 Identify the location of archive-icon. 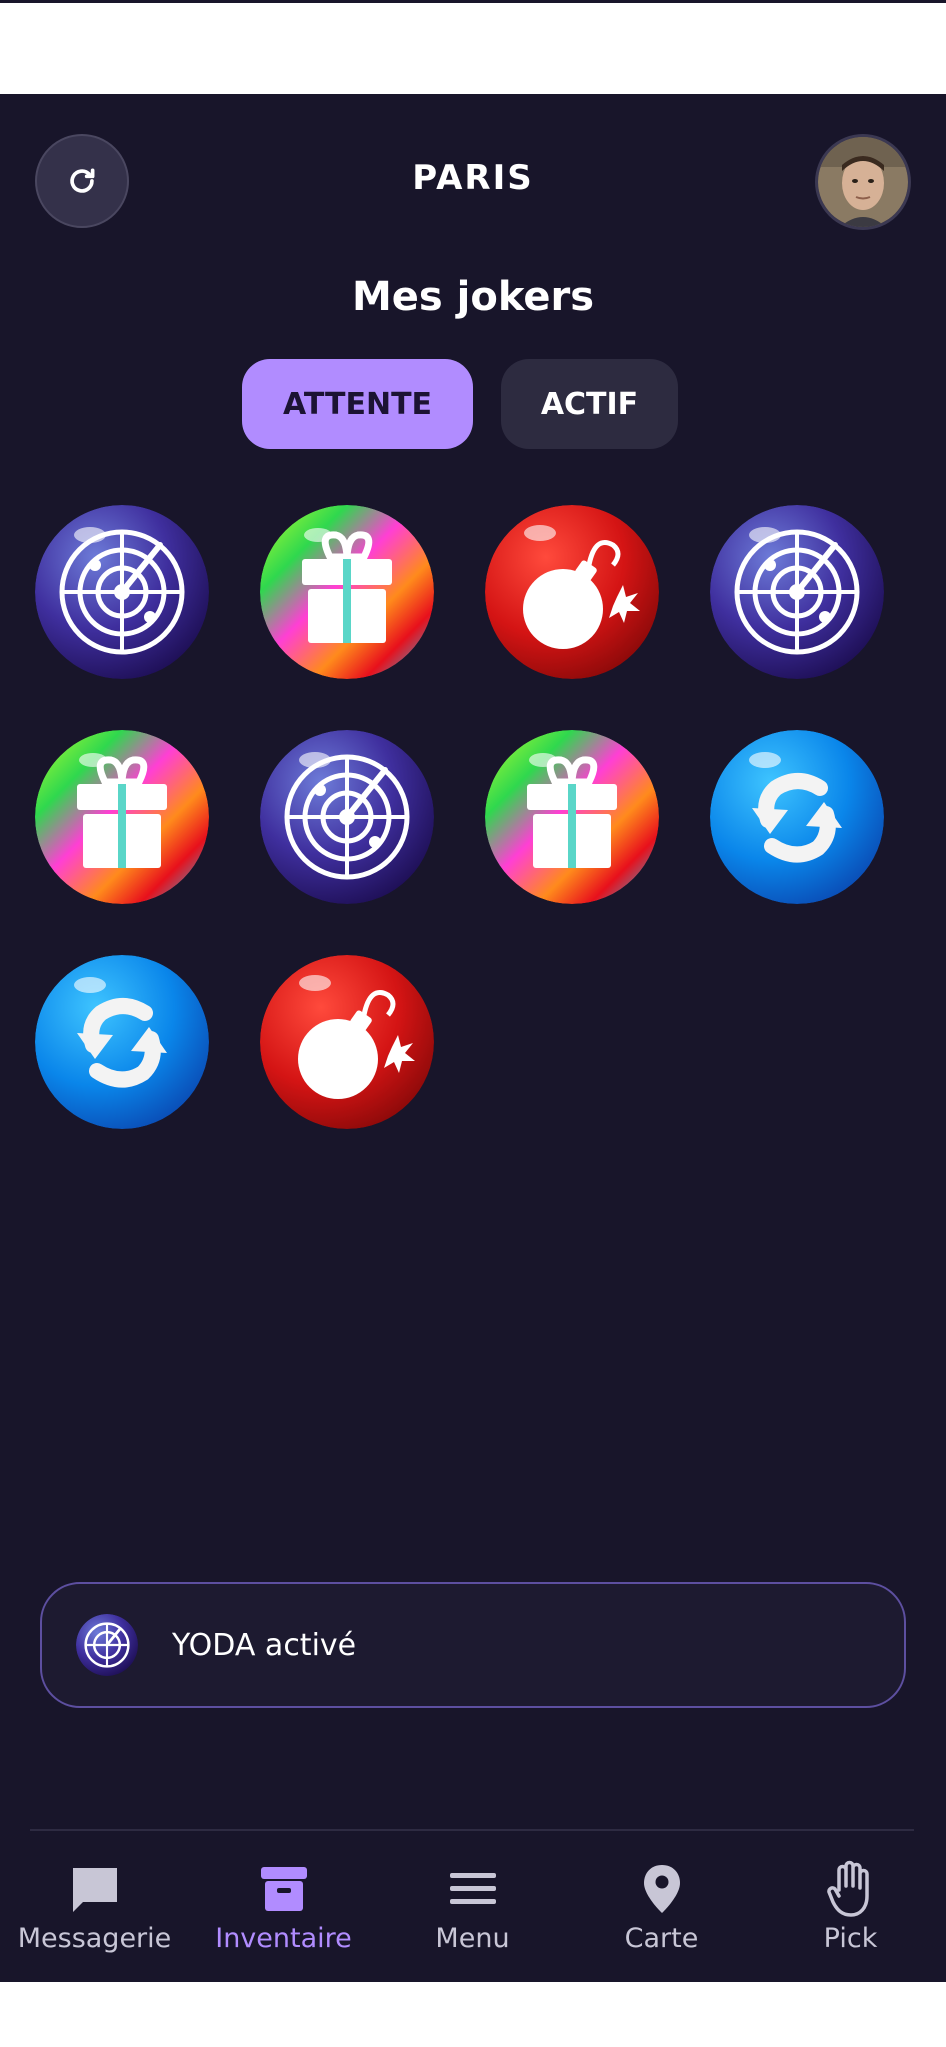
(284, 1889).